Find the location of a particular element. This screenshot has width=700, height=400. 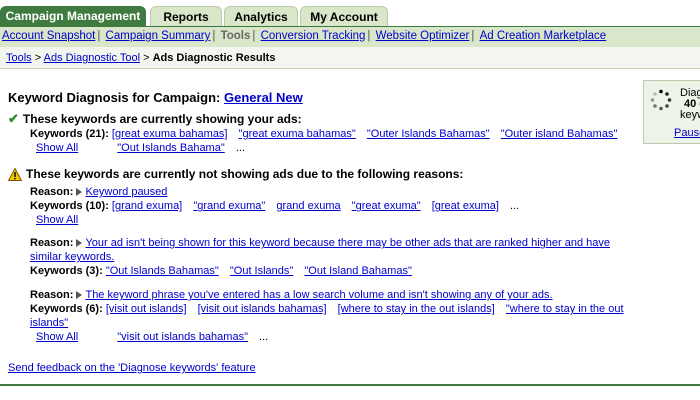

warning-icon is located at coordinates (15, 175).